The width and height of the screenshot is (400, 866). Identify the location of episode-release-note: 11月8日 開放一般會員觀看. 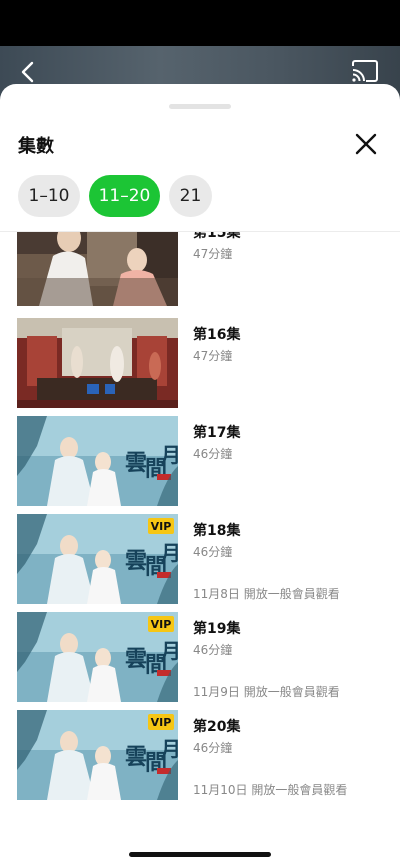
(266, 594).